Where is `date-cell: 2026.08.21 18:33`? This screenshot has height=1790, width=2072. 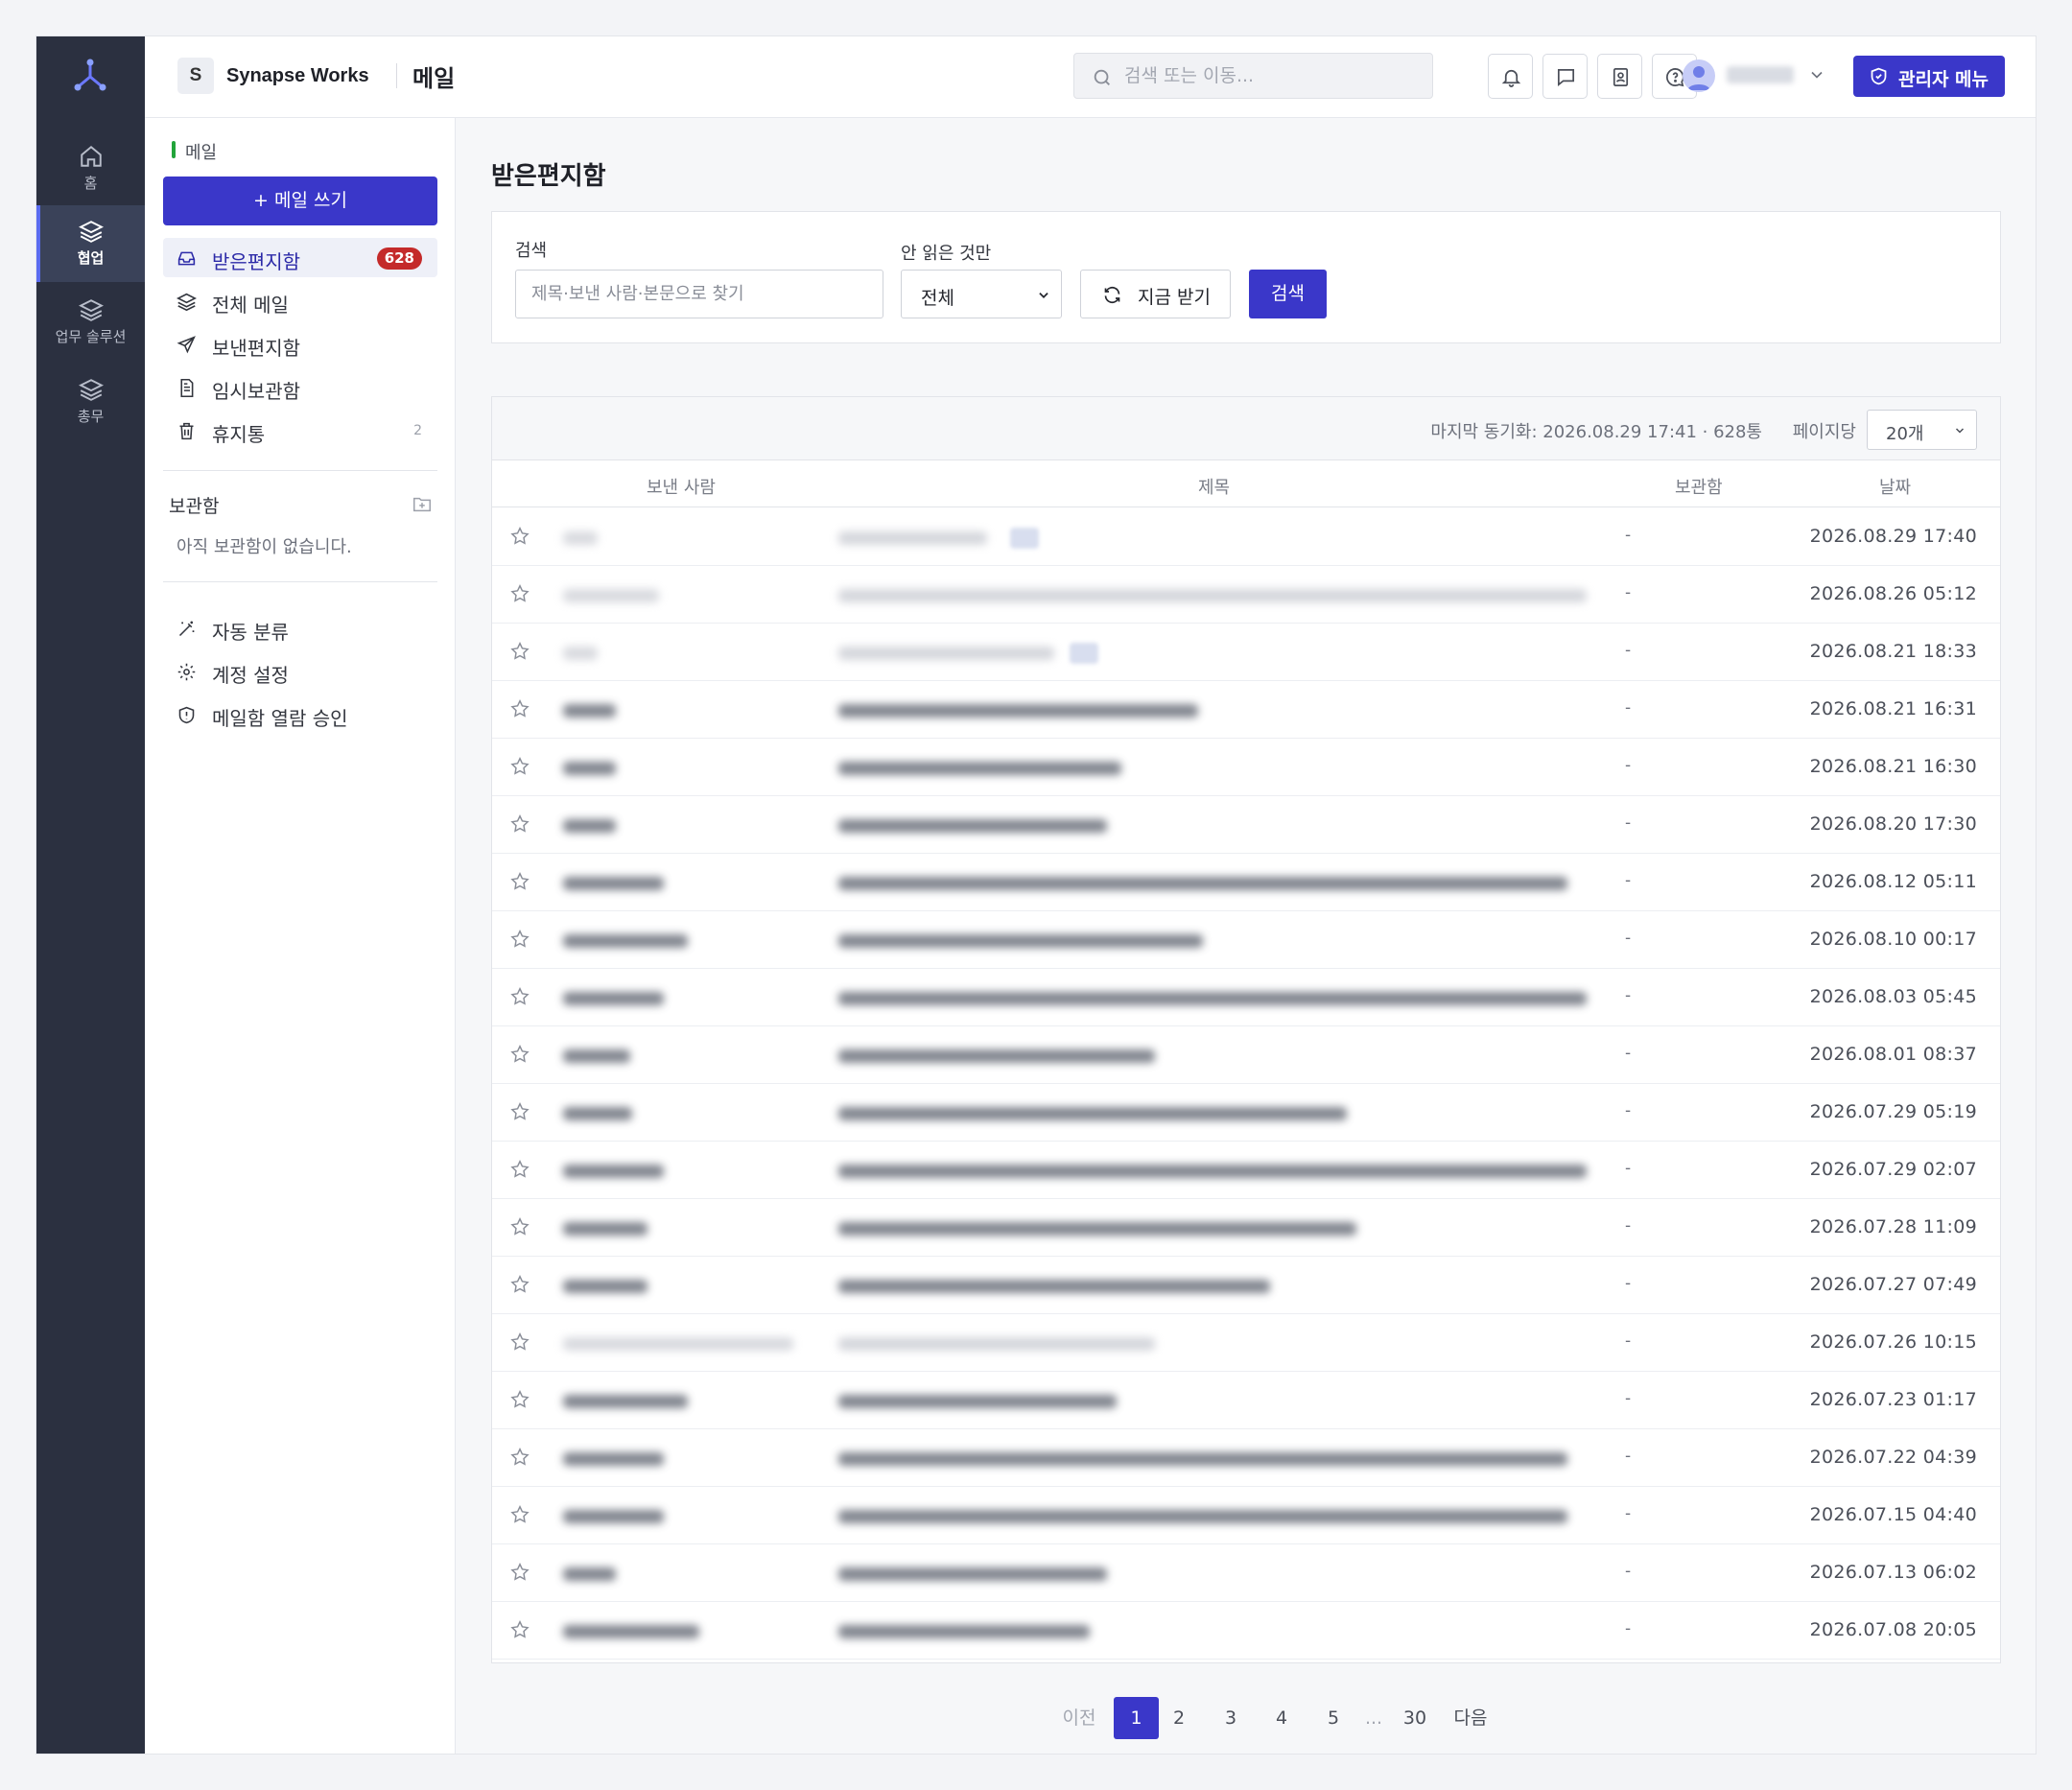
date-cell: 2026.08.21 18:33 is located at coordinates (1893, 652).